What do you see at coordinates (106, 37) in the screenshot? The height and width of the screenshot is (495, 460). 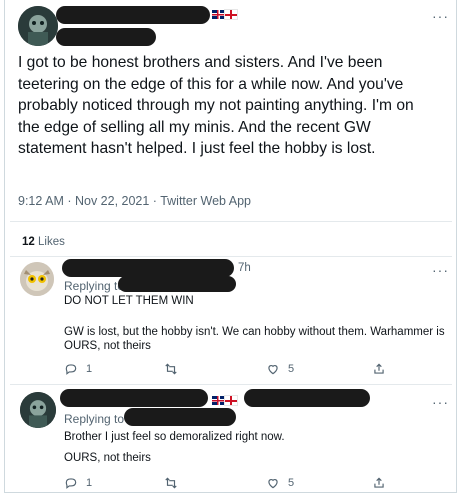 I see `author-handle-redacted` at bounding box center [106, 37].